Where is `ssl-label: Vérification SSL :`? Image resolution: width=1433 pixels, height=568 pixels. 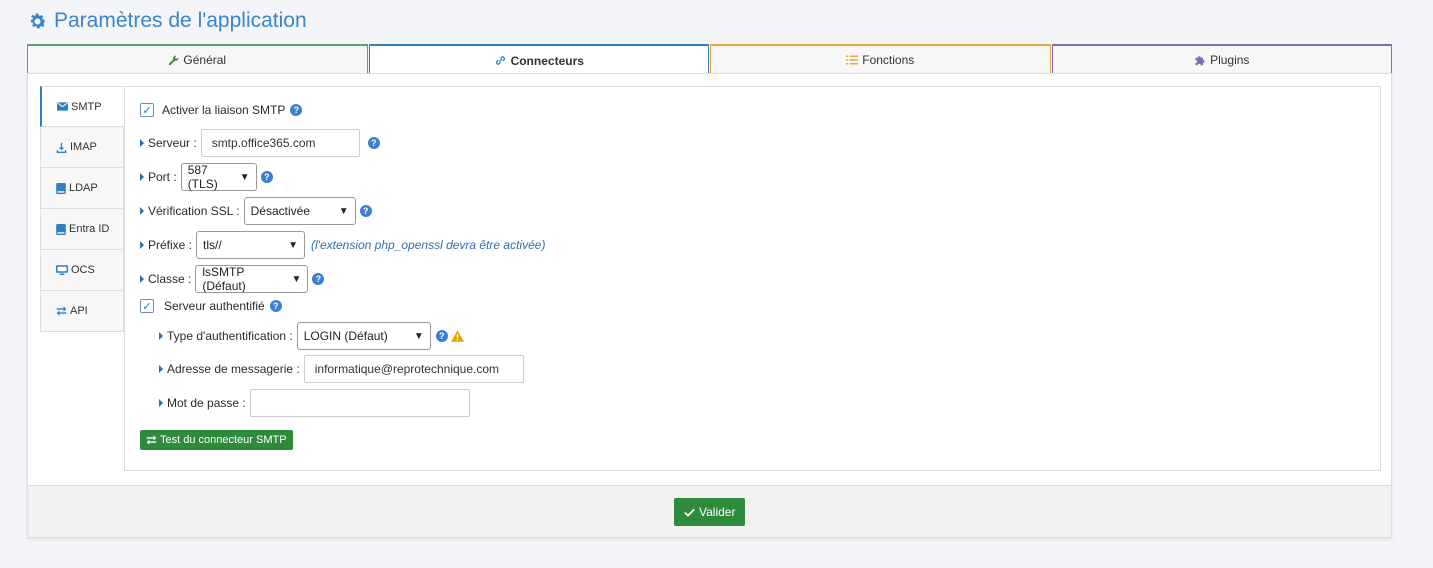
ssl-label: Vérification SSL : is located at coordinates (194, 211).